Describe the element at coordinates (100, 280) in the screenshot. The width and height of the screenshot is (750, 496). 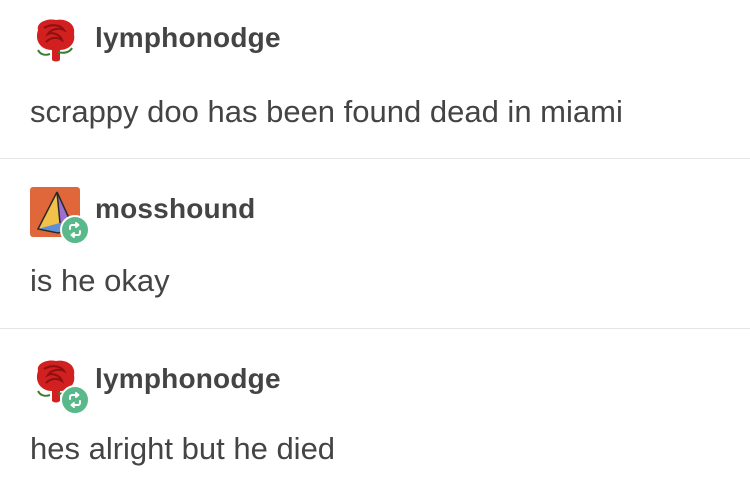
I see `post-text: is he okay` at that location.